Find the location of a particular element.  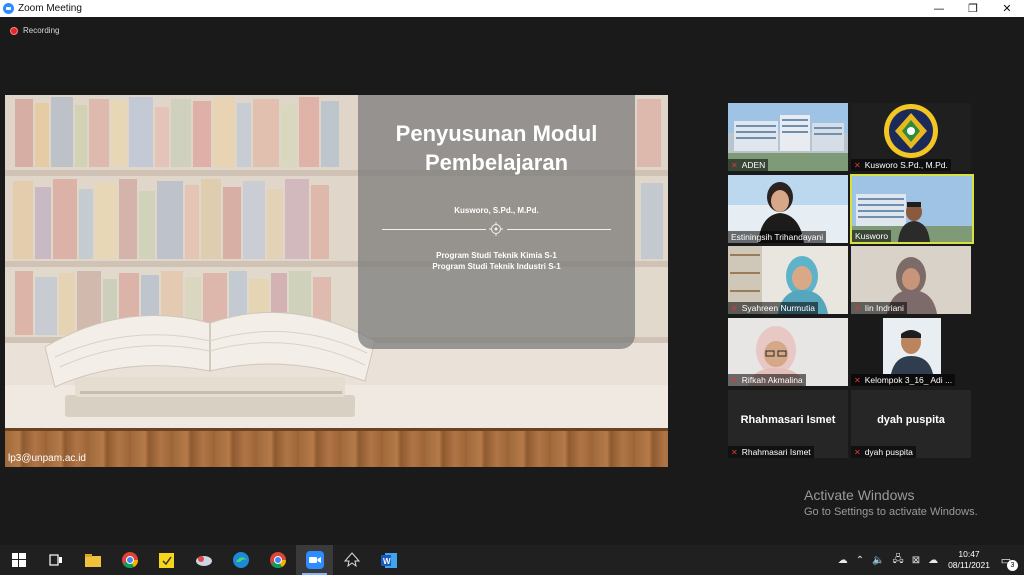

taskbar: W ☁ ⌃ 🔈 🖧 ⊠ ☁ 10:47 08/11/2021 ▭ 3 is located at coordinates (512, 560).